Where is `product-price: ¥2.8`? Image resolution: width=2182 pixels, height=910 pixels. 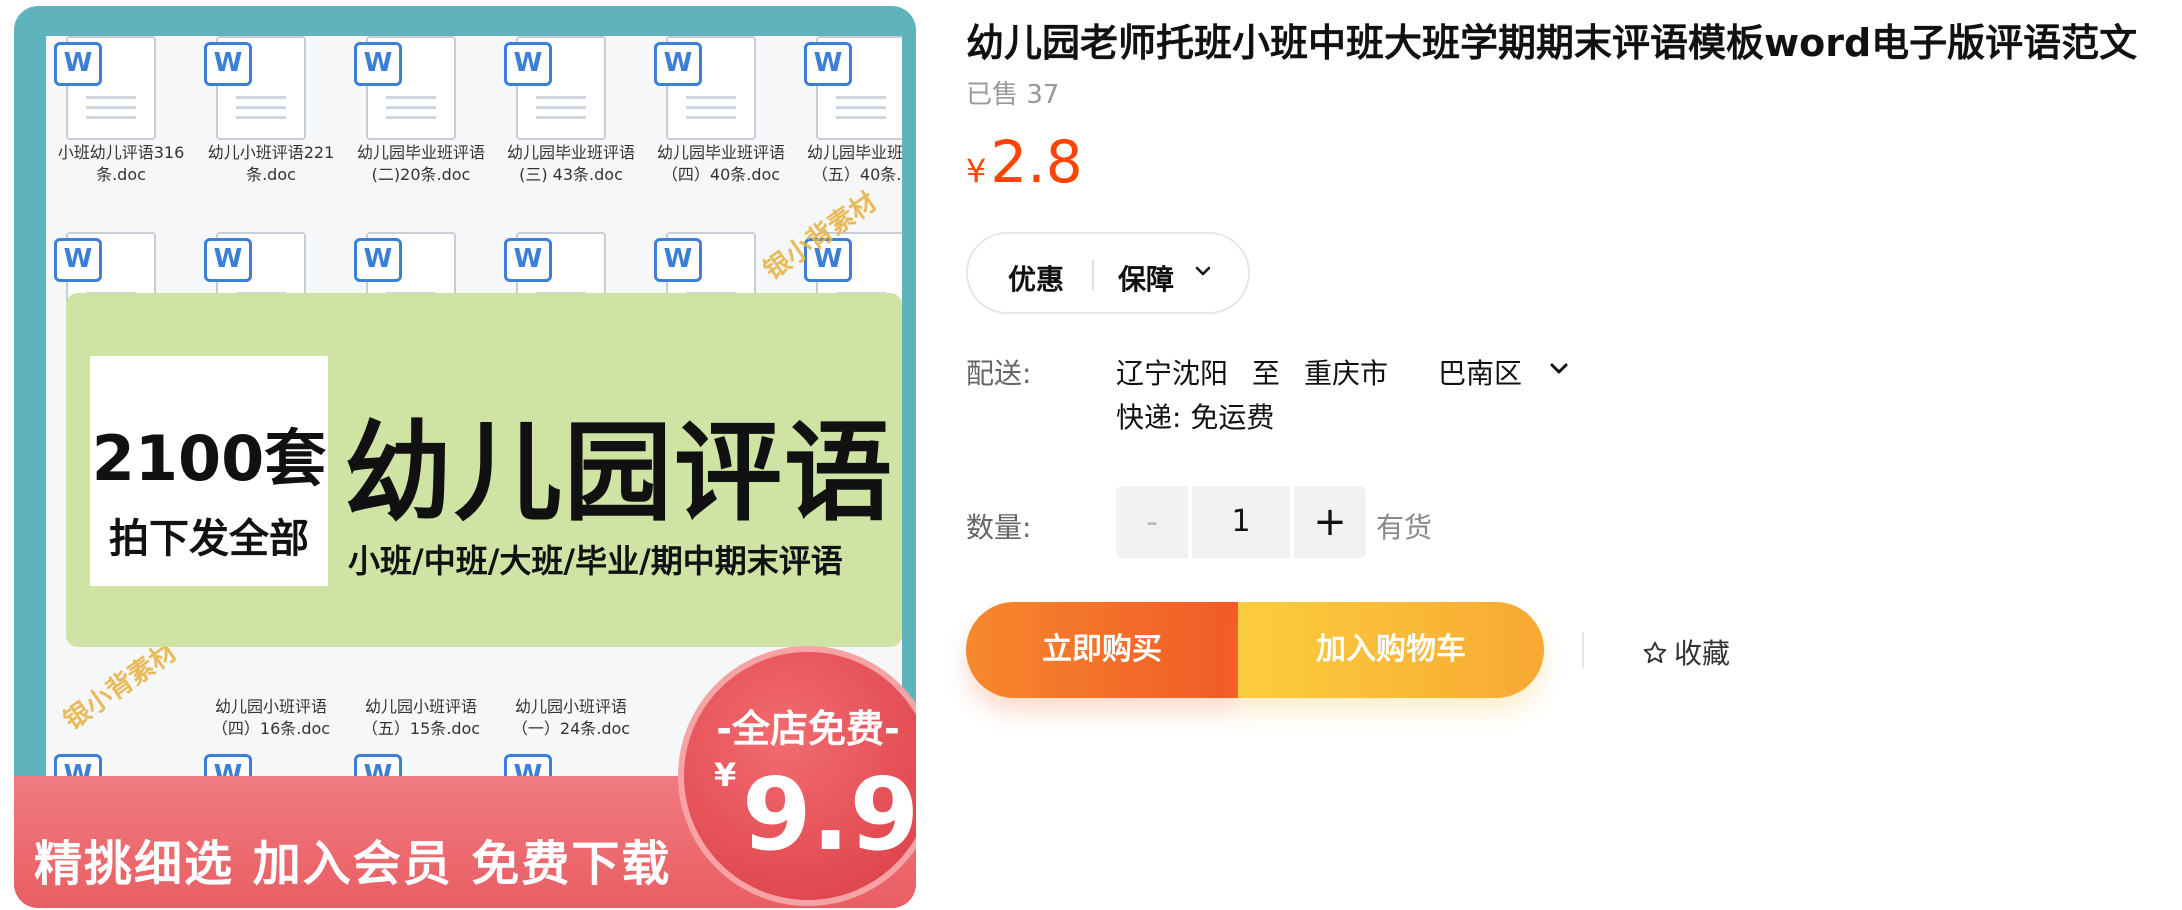
product-price: ¥2.8 is located at coordinates (1024, 162).